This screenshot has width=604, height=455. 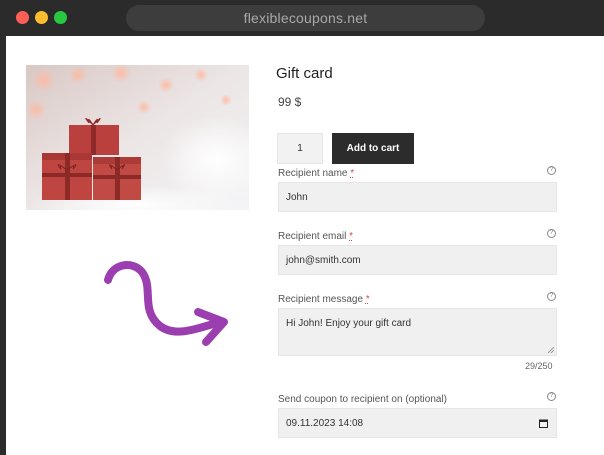 What do you see at coordinates (304, 73) in the screenshot?
I see `product-title: Gift card` at bounding box center [304, 73].